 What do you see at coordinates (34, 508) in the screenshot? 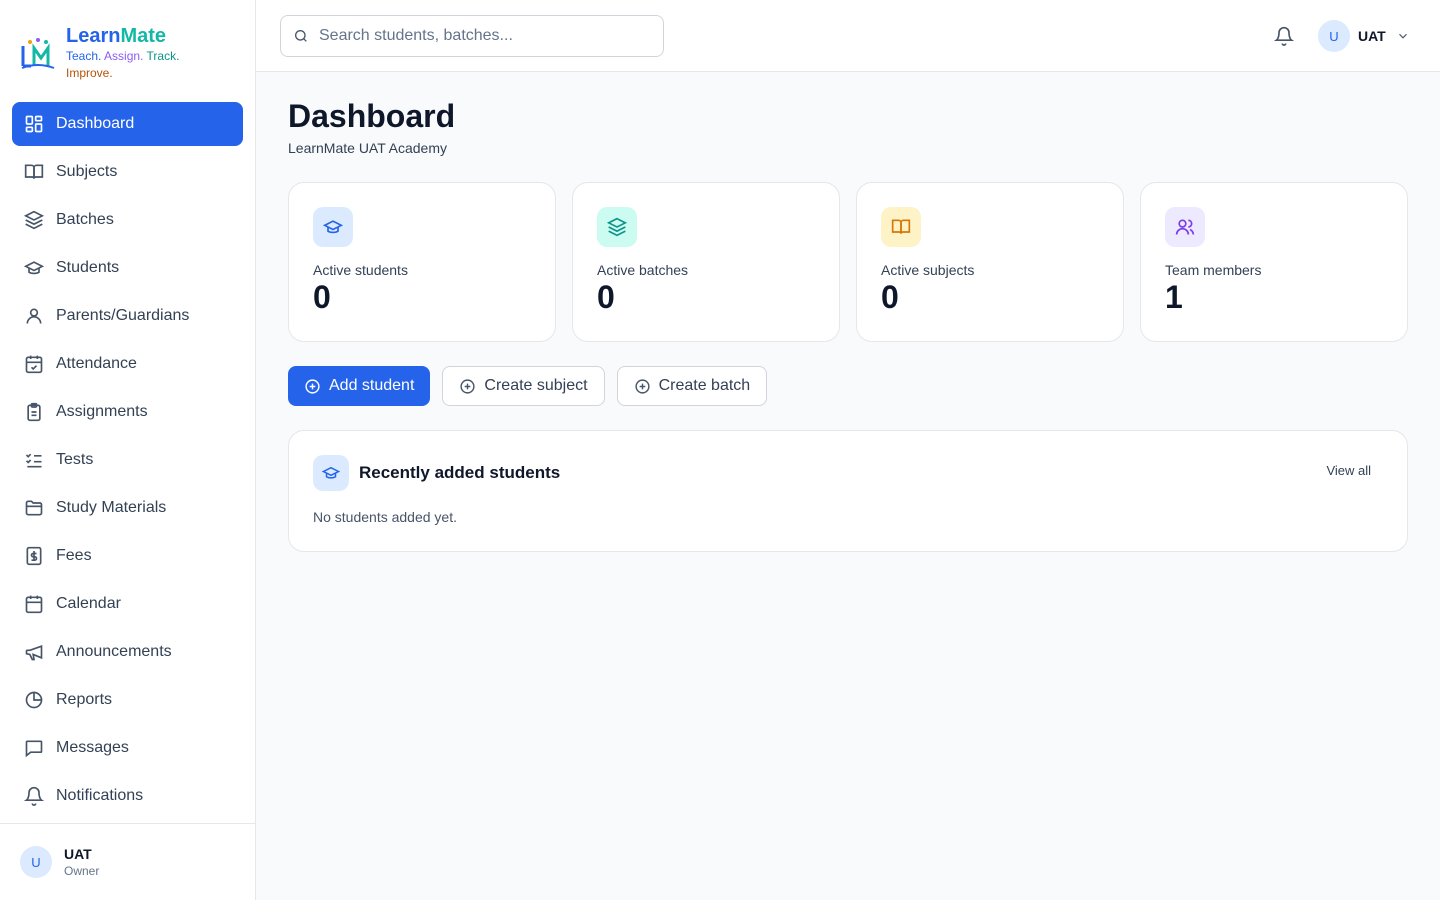
I see `folder-icon` at bounding box center [34, 508].